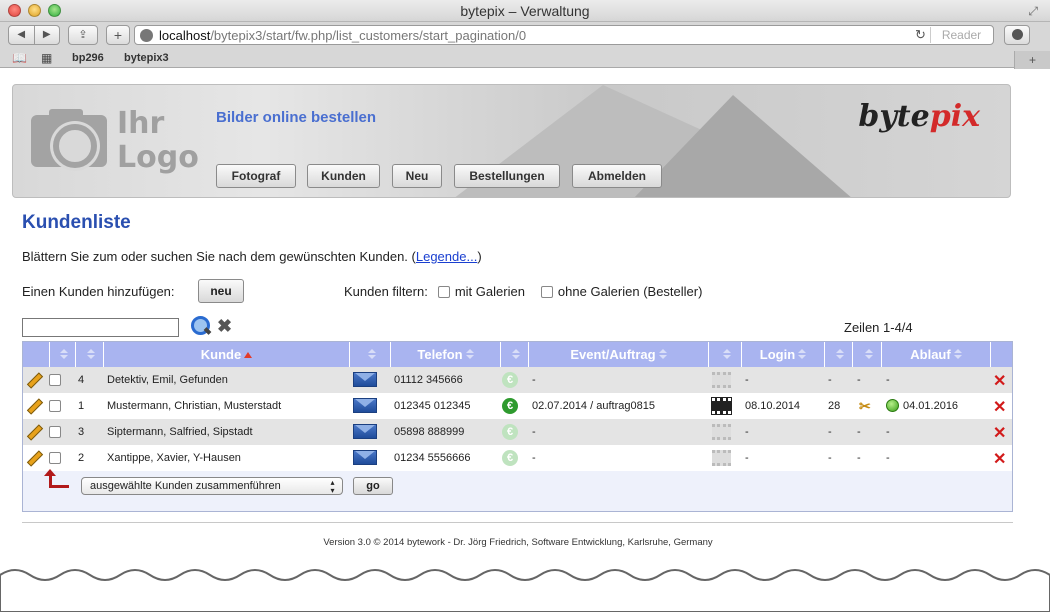 Image resolution: width=1050 pixels, height=612 pixels. What do you see at coordinates (443, 292) in the screenshot?
I see `filter-with-galleries-checkbox` at bounding box center [443, 292].